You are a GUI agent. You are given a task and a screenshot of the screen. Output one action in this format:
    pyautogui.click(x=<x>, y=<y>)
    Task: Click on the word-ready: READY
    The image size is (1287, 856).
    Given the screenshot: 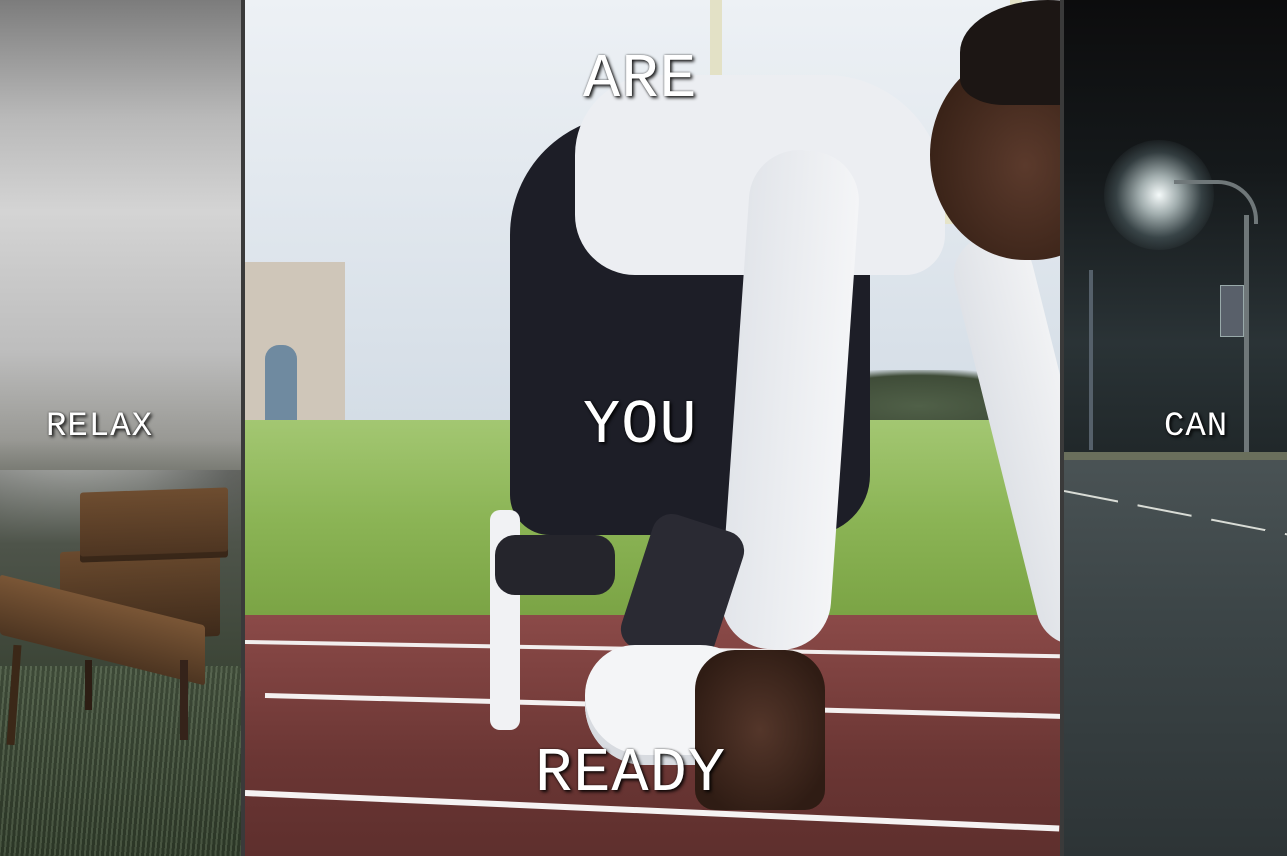 What is the action you would take?
    pyautogui.click(x=631, y=773)
    